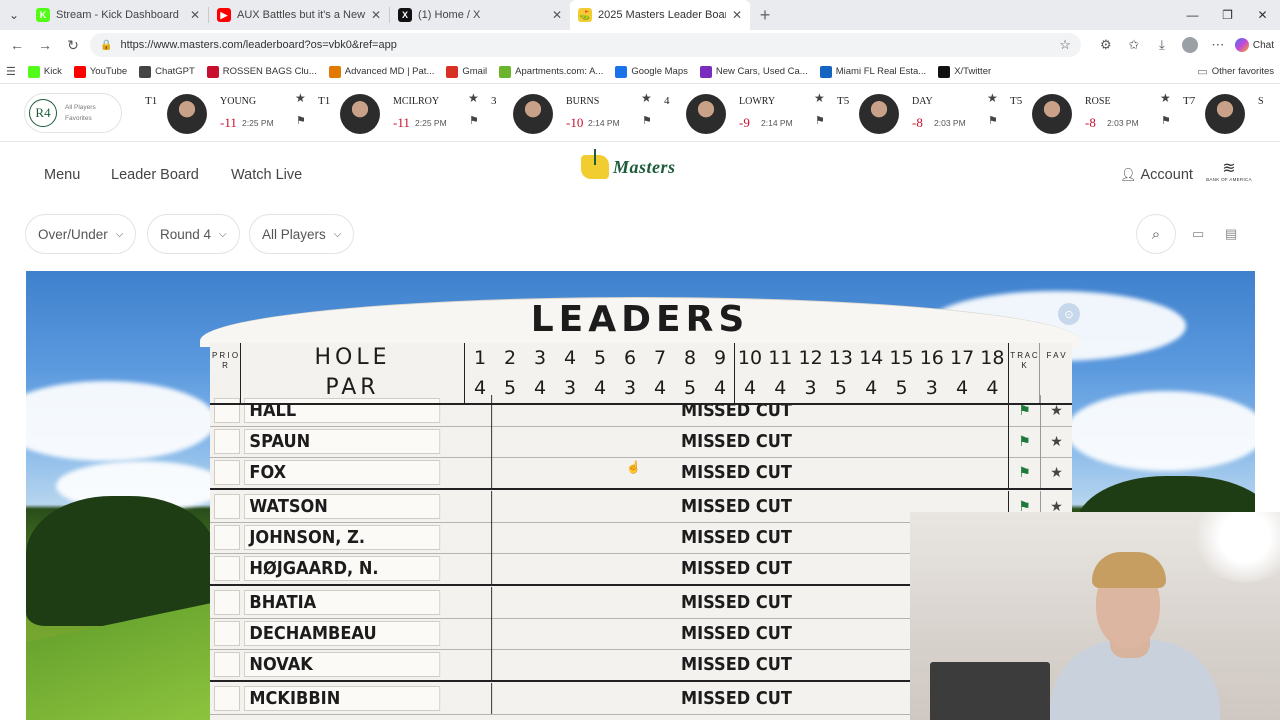 The image size is (1280, 720). What do you see at coordinates (466, 71) in the screenshot?
I see `bookmark-item: Gmail` at bounding box center [466, 71].